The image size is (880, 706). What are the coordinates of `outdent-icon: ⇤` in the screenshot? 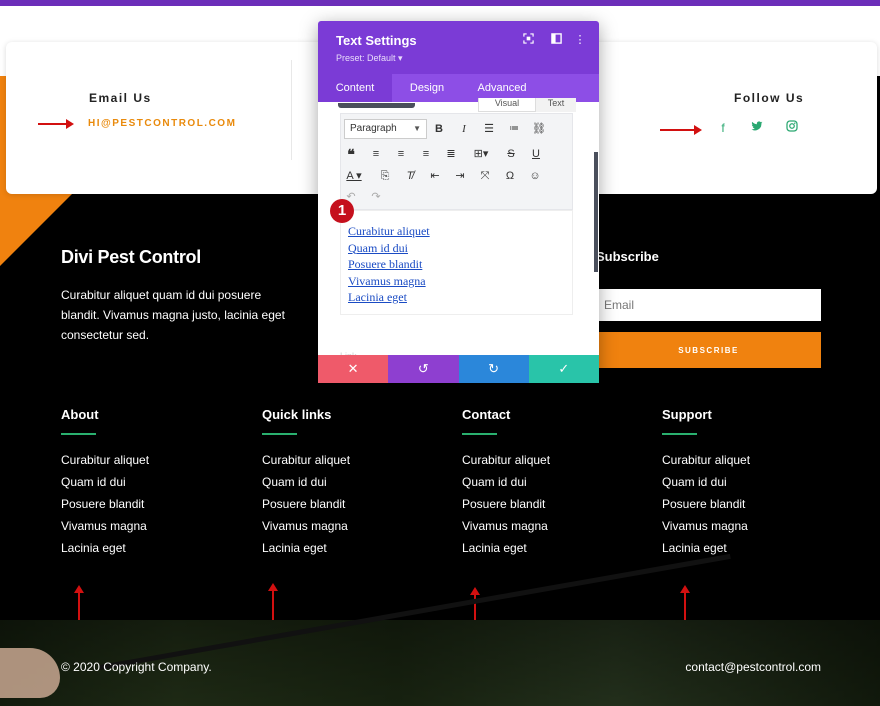 It's located at (435, 176).